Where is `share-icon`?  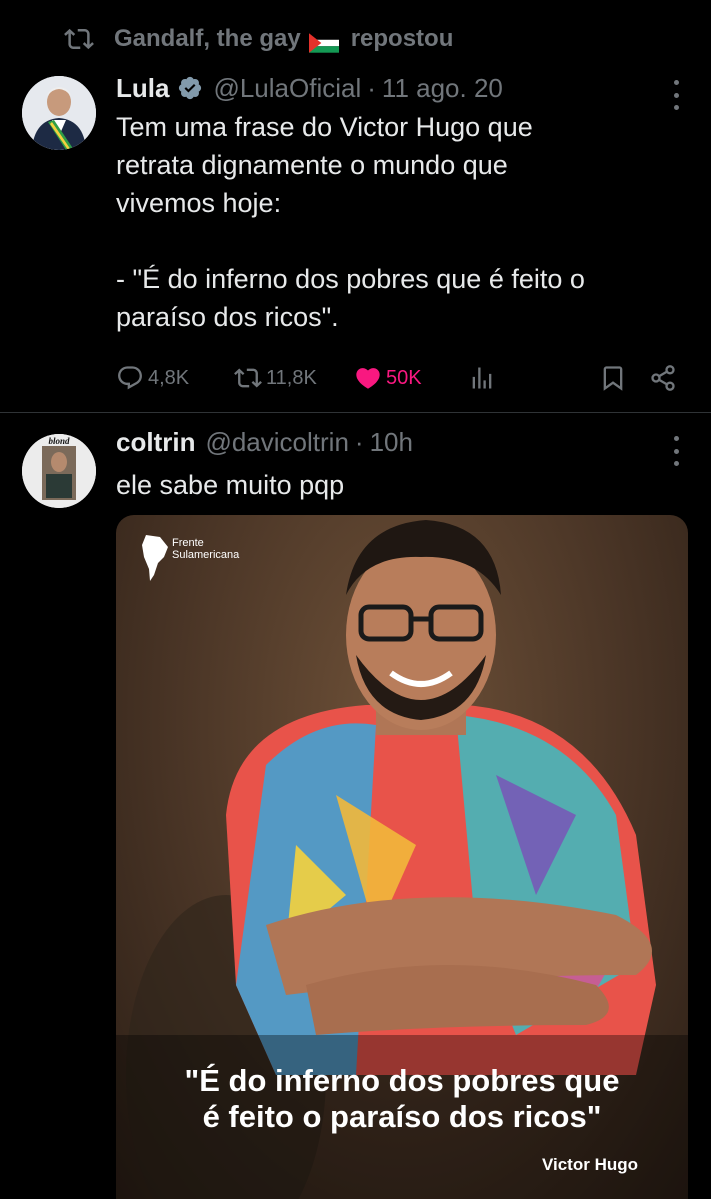
share-icon is located at coordinates (663, 378).